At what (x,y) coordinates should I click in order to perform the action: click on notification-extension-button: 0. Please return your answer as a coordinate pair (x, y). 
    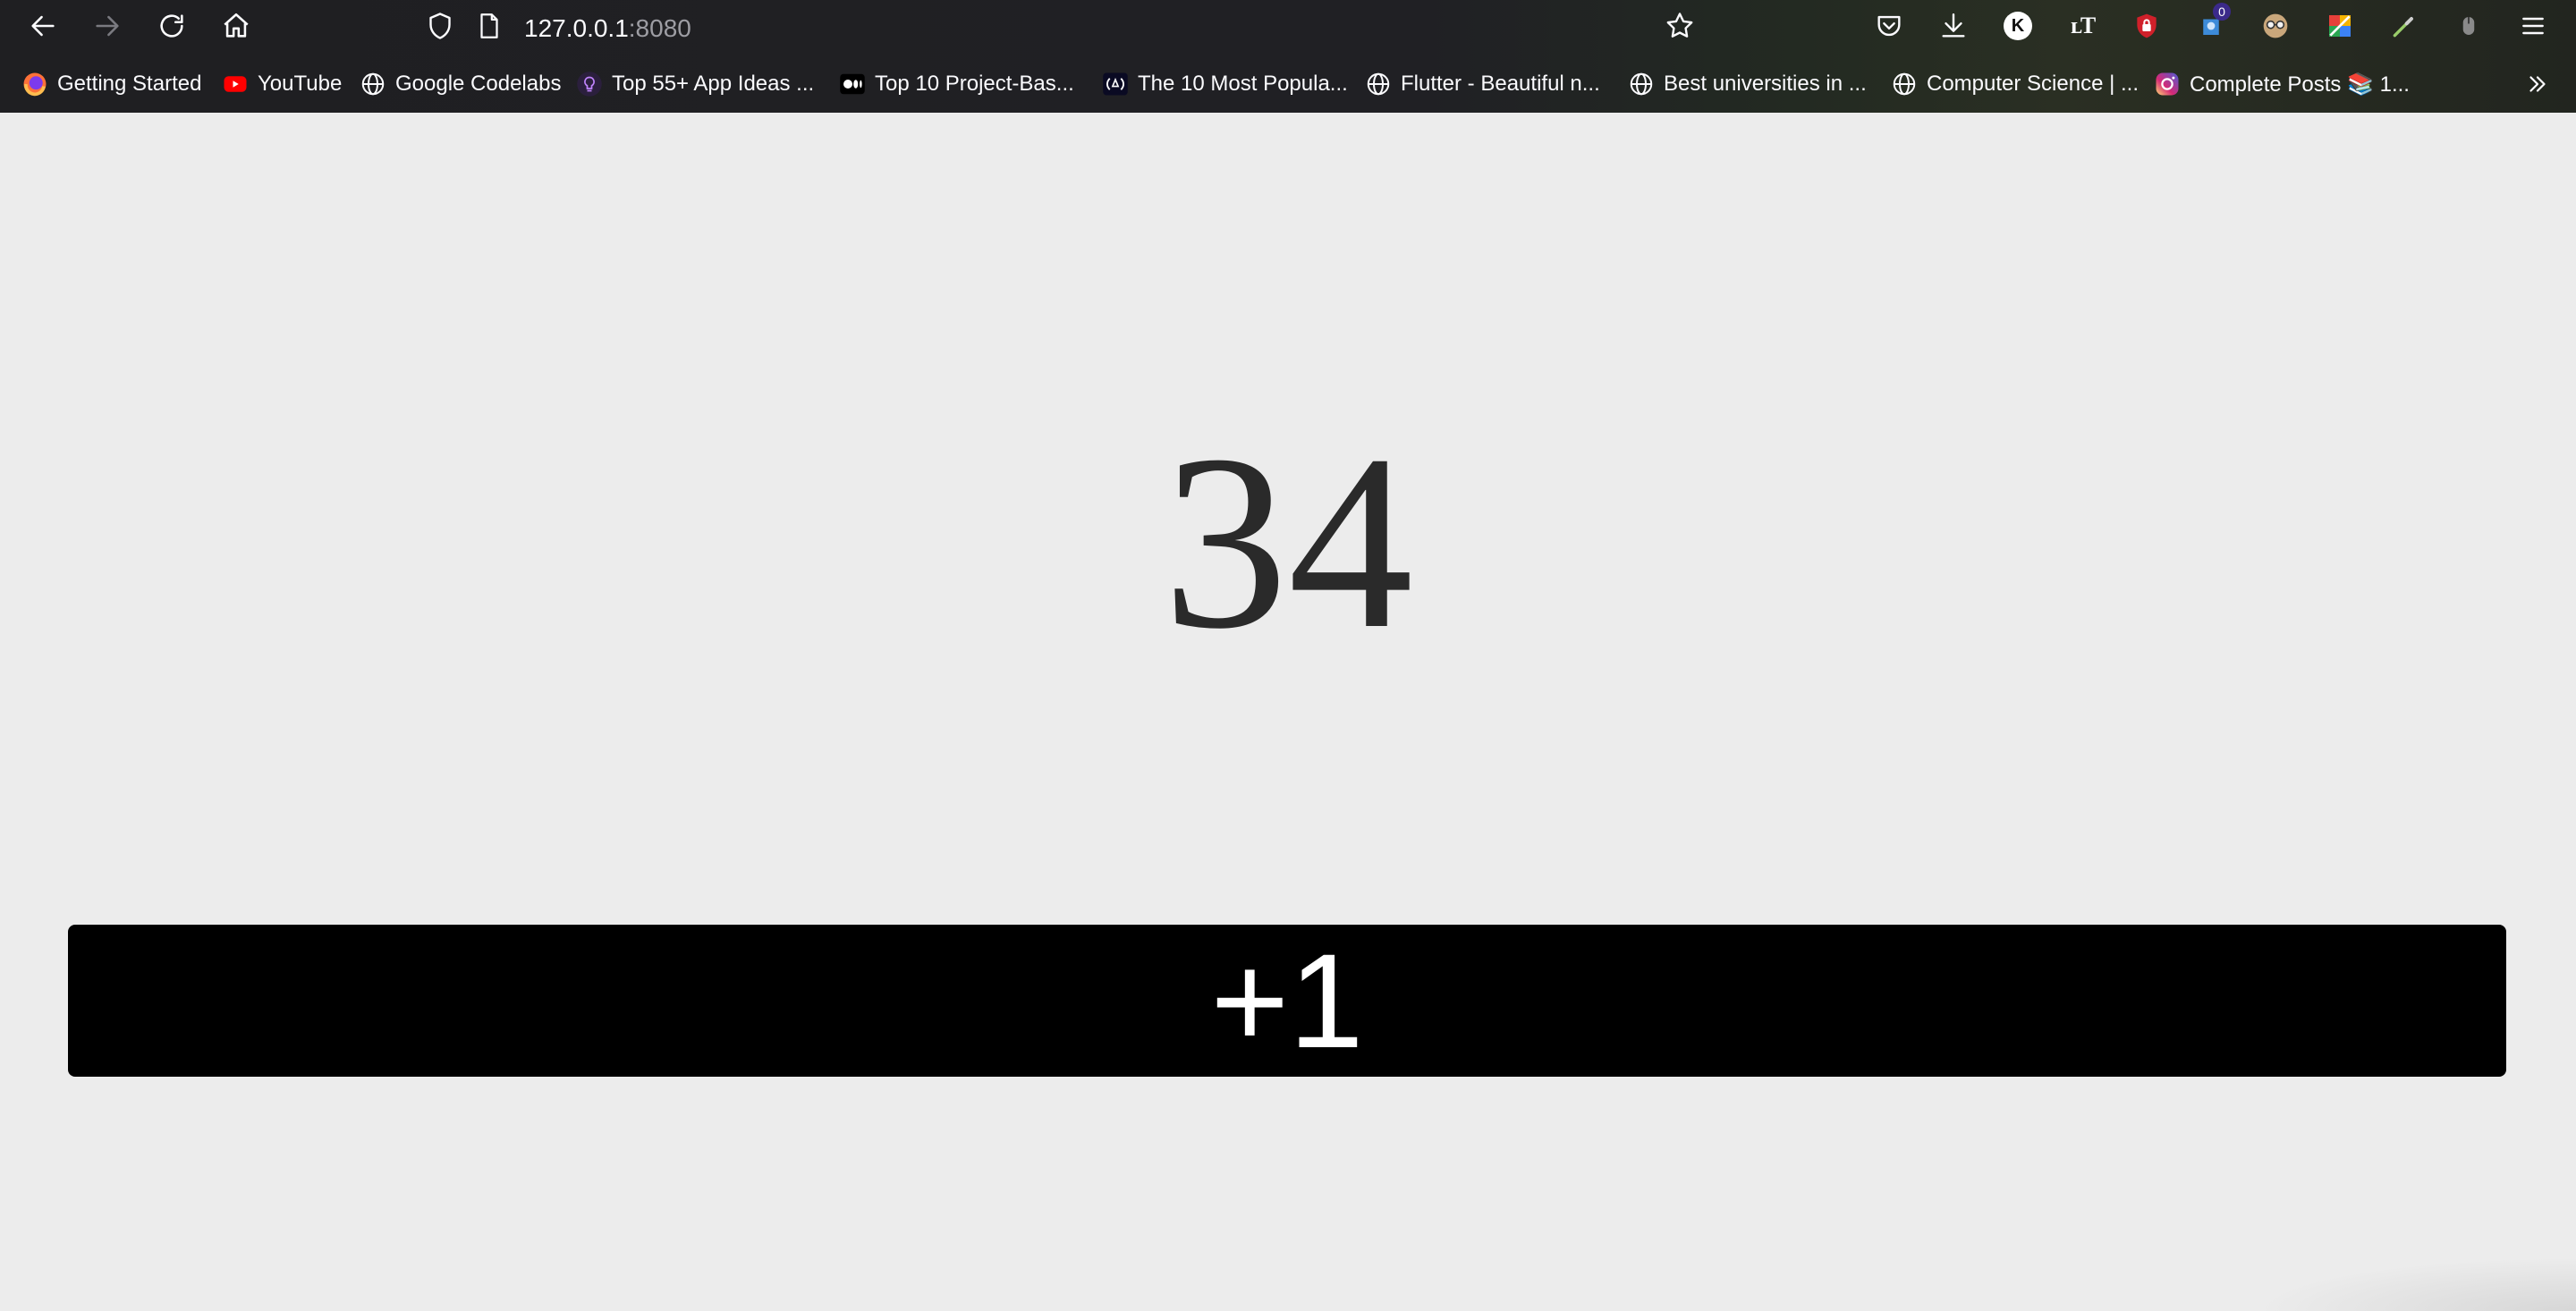
    Looking at the image, I should click on (2212, 23).